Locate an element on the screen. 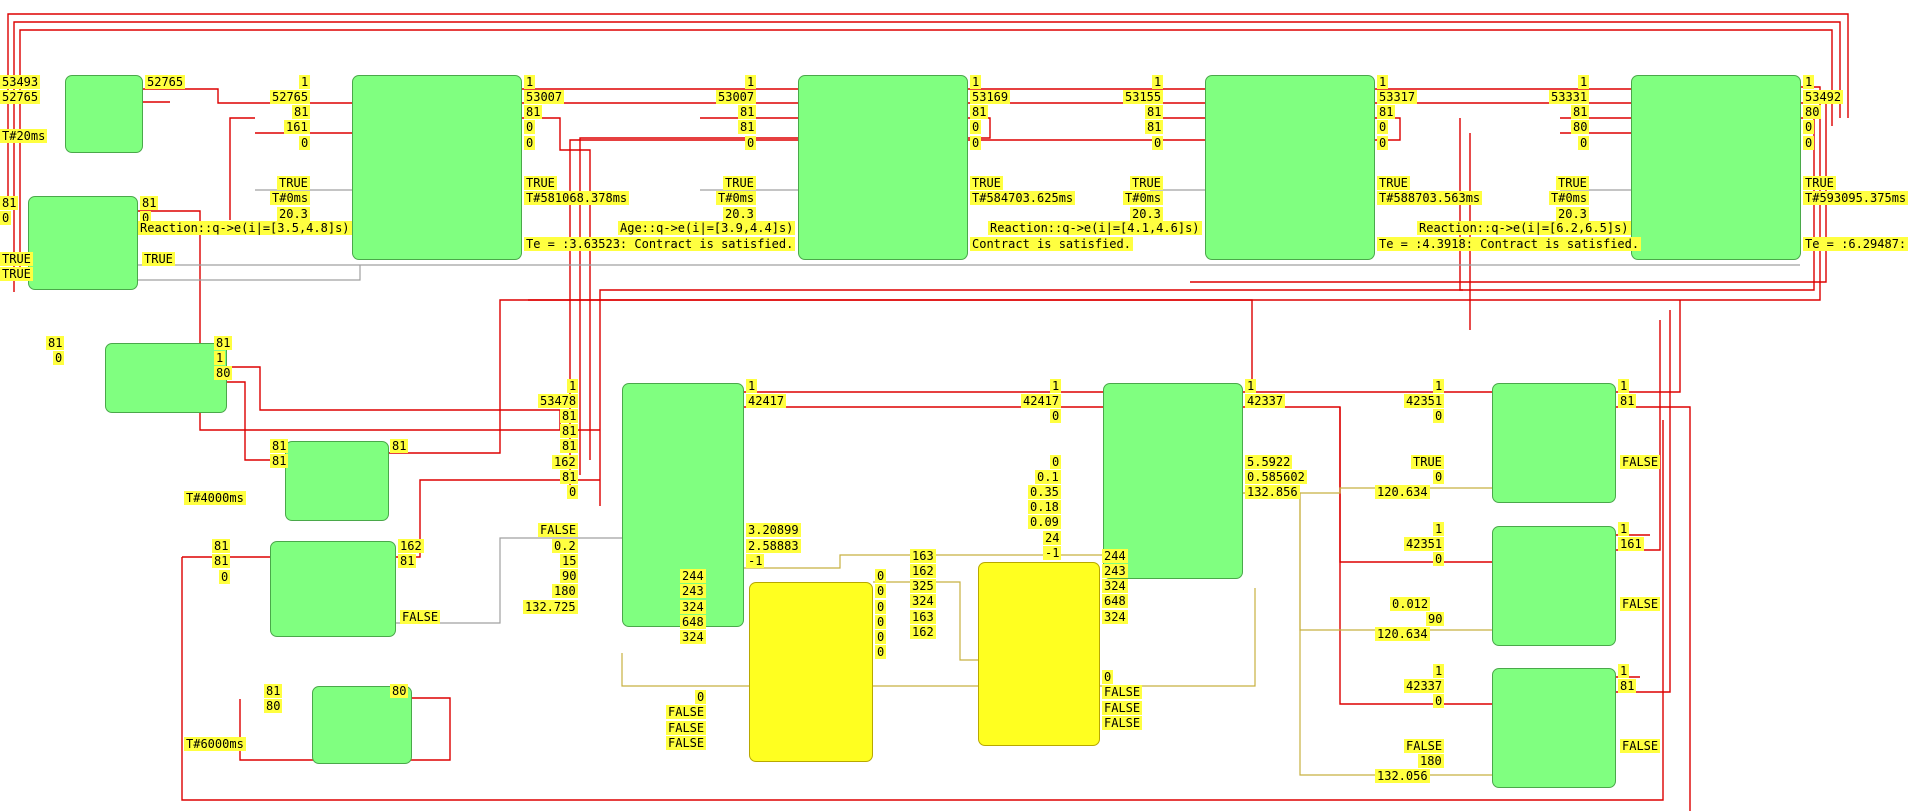  fb-ls1 is located at coordinates (1554, 443).